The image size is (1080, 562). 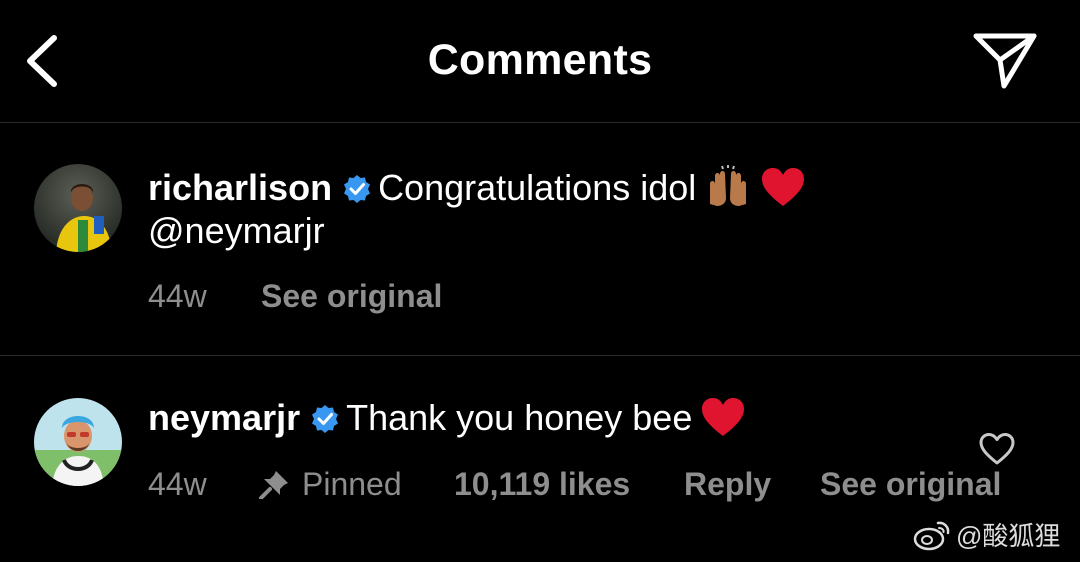 I want to click on watermark: @酸狐狸, so click(x=986, y=537).